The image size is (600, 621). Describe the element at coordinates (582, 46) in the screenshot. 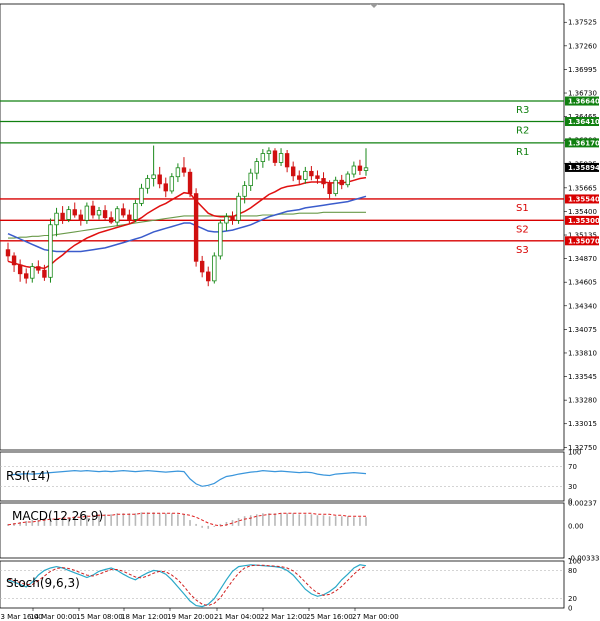

I see `price-tick-label: 1.37260` at that location.